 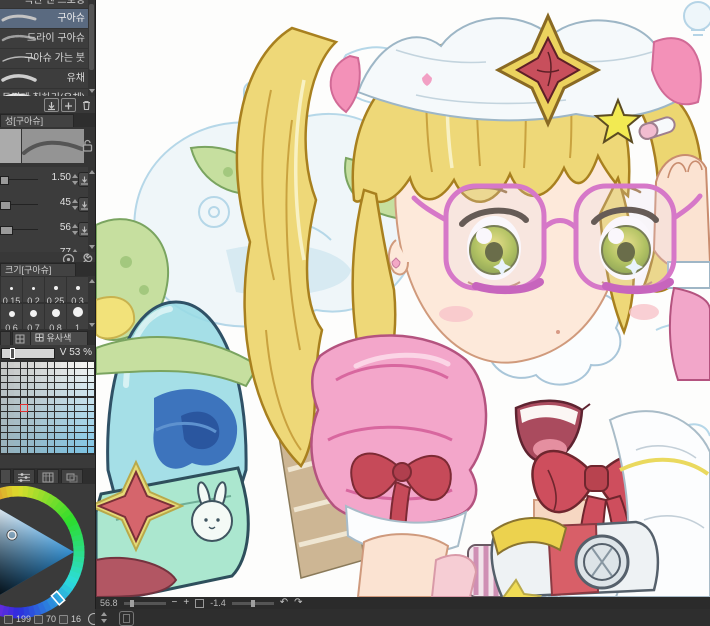 I want to click on rotate-slider, so click(x=252, y=603).